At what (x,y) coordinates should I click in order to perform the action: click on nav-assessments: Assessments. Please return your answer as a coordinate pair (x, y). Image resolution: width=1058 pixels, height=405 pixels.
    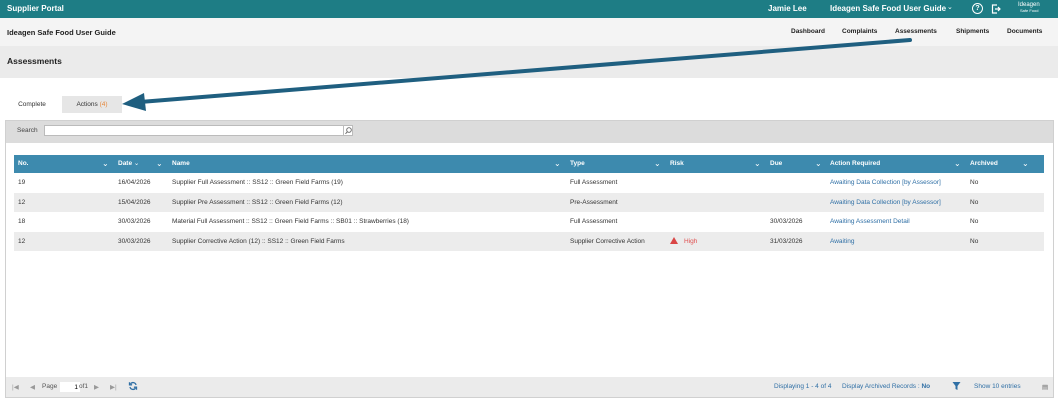
    Looking at the image, I should click on (916, 31).